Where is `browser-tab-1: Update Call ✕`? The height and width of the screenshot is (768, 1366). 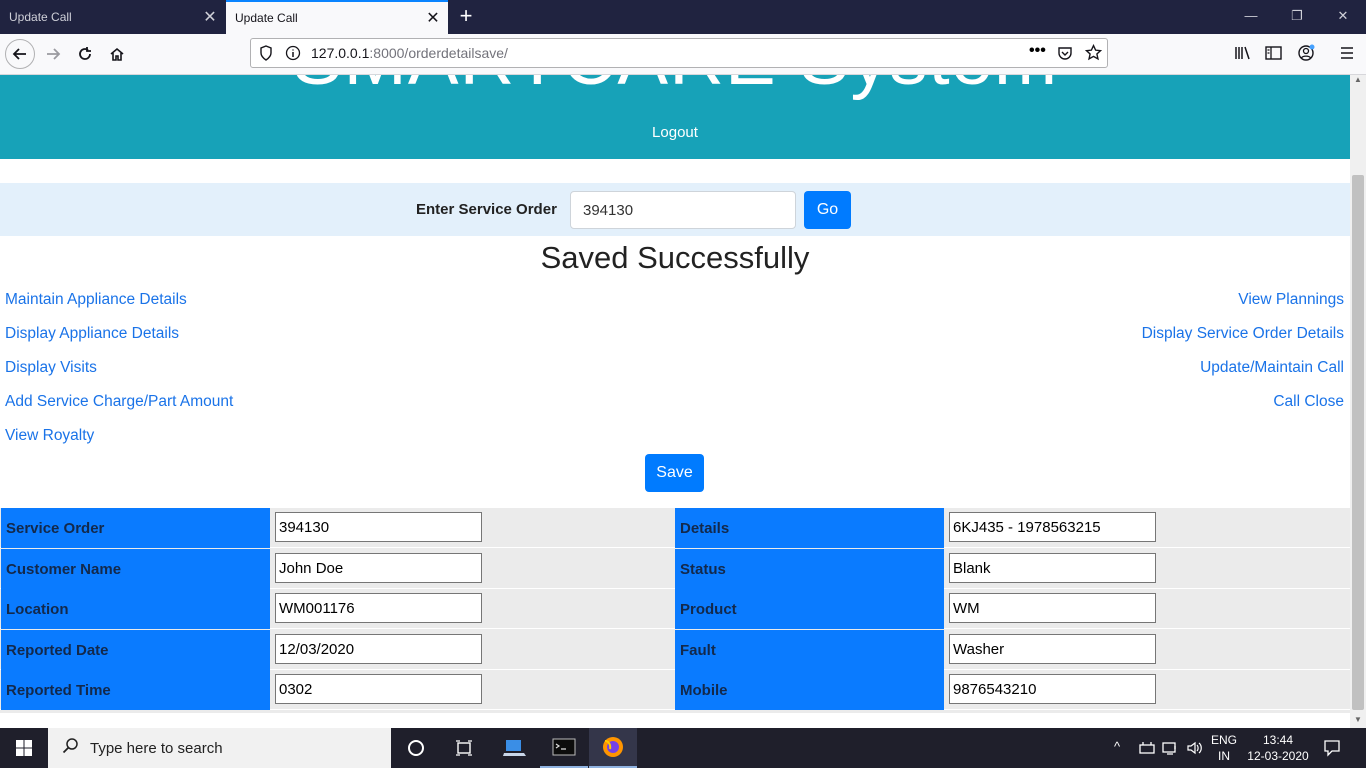 browser-tab-1: Update Call ✕ is located at coordinates (112, 17).